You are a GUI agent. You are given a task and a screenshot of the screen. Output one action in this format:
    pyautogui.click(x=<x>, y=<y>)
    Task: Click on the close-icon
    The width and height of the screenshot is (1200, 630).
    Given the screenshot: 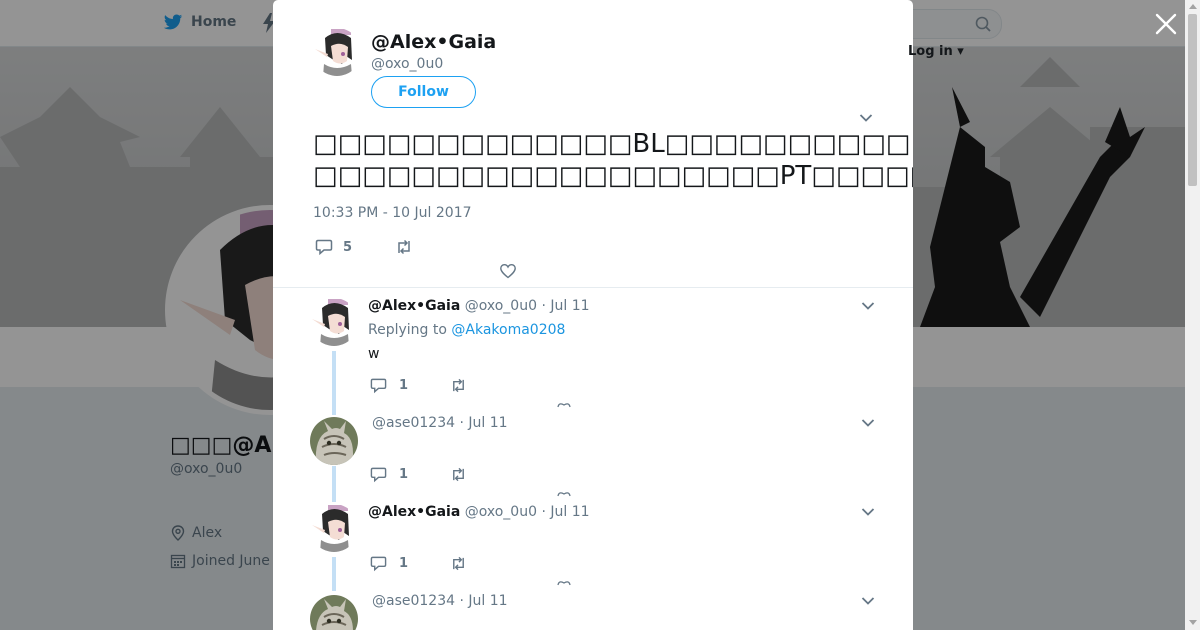 What is the action you would take?
    pyautogui.click(x=1166, y=24)
    